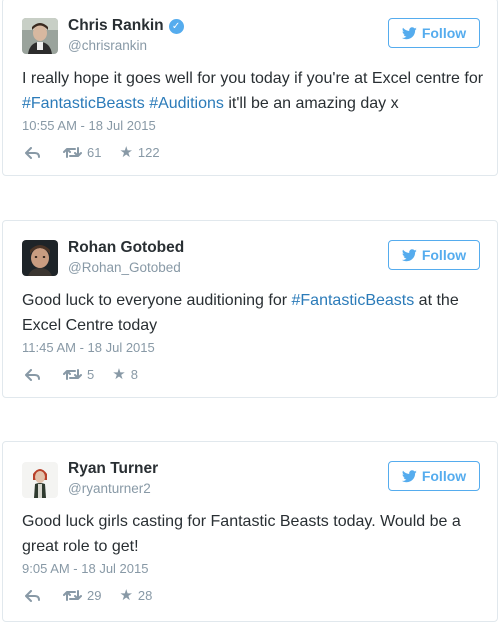  What do you see at coordinates (157, 300) in the screenshot?
I see `tweet-text-segment: Good luck to everyone auditioning for` at bounding box center [157, 300].